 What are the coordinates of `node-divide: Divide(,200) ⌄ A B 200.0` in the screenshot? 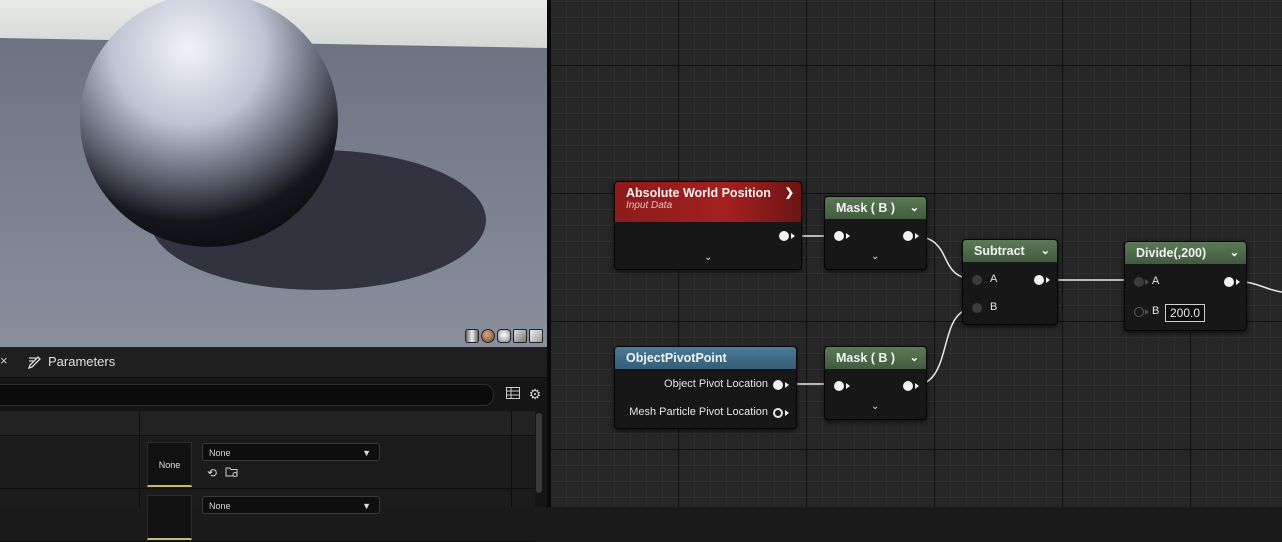 It's located at (1185, 286).